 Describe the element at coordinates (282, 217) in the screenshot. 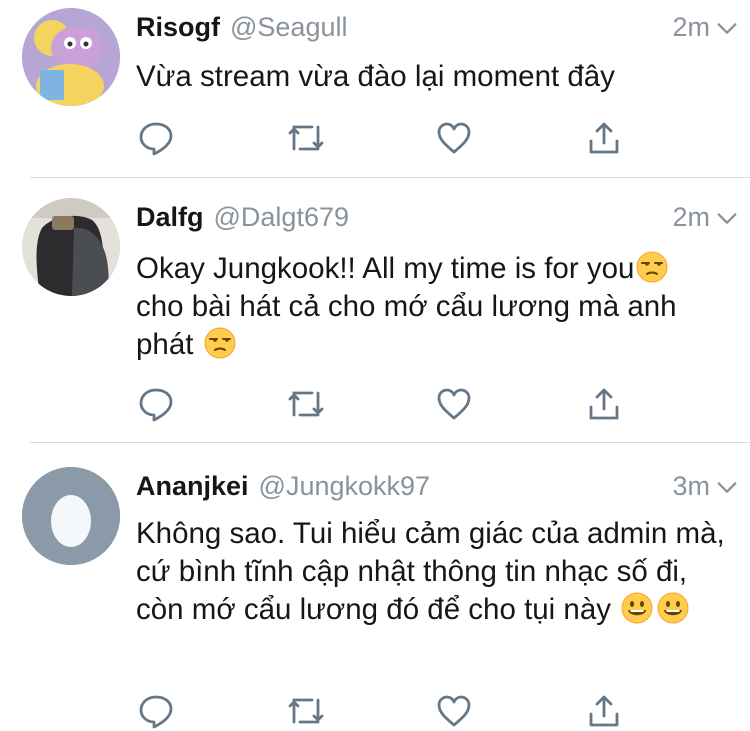

I see `user-handle: @Dalgt679` at that location.